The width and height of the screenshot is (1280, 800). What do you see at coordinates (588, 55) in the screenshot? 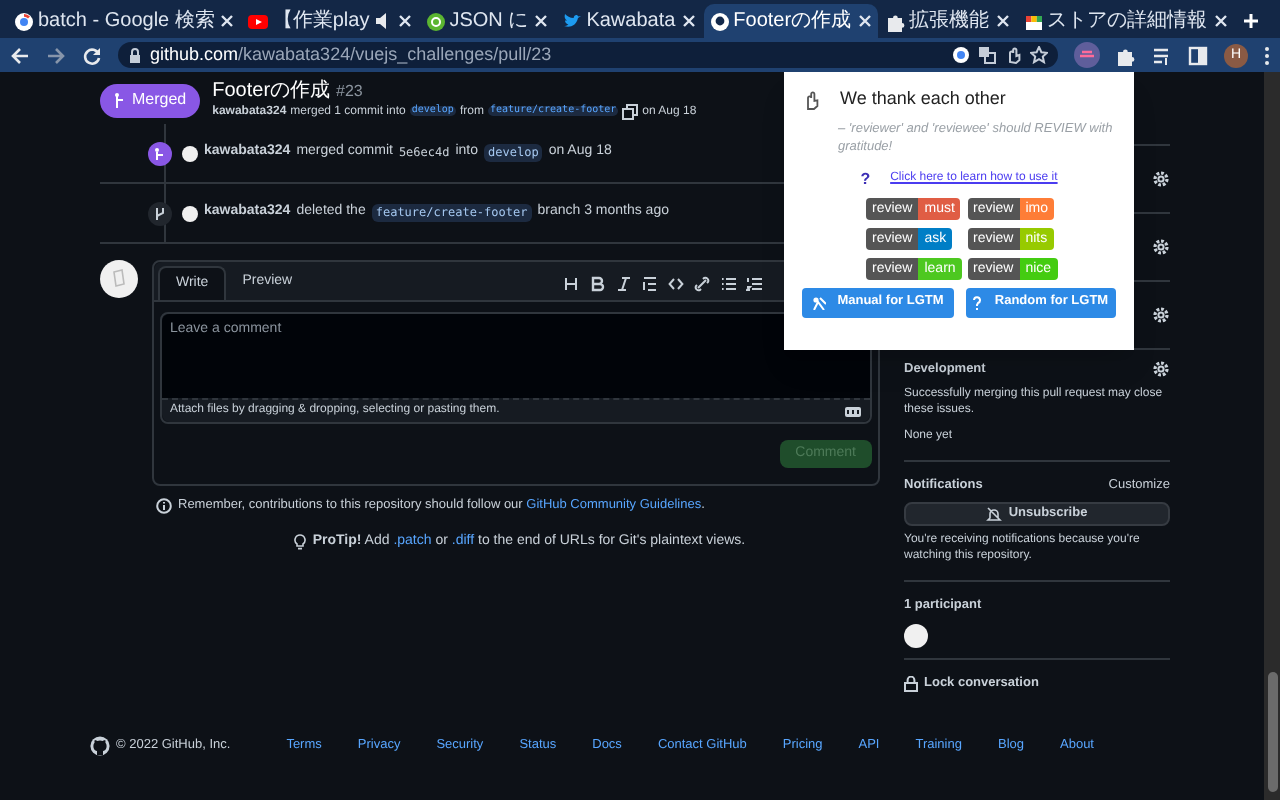
I see `address-bar: github.com/kawabata324/vuejs_challenges/pull/23` at bounding box center [588, 55].